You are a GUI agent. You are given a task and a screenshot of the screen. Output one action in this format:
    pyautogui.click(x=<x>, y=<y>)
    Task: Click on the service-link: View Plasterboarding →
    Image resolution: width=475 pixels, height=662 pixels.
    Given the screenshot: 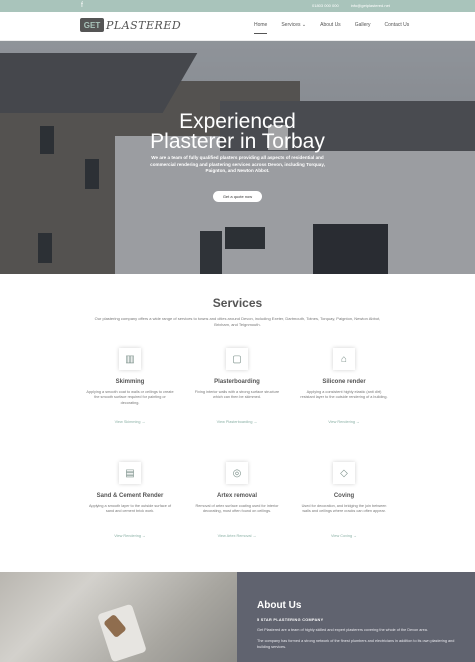 What is the action you would take?
    pyautogui.click(x=237, y=422)
    